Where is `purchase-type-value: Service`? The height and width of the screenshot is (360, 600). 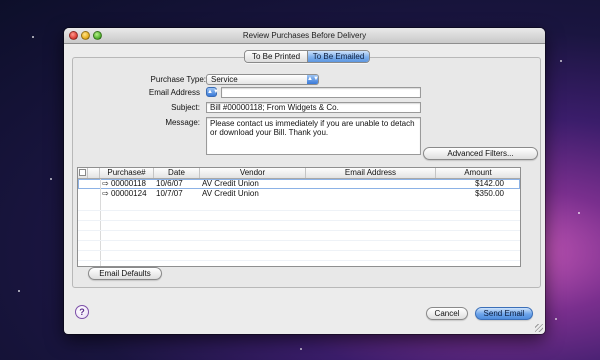
purchase-type-value: Service is located at coordinates (224, 79).